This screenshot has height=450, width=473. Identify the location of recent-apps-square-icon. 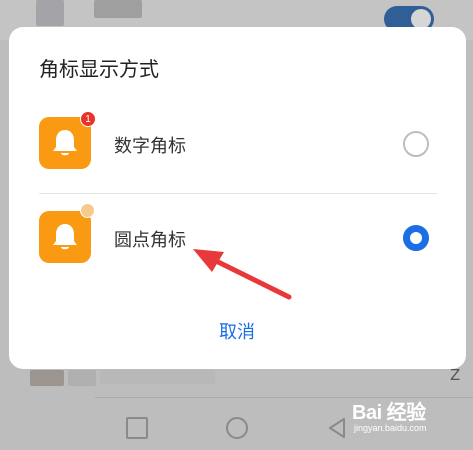
(137, 428).